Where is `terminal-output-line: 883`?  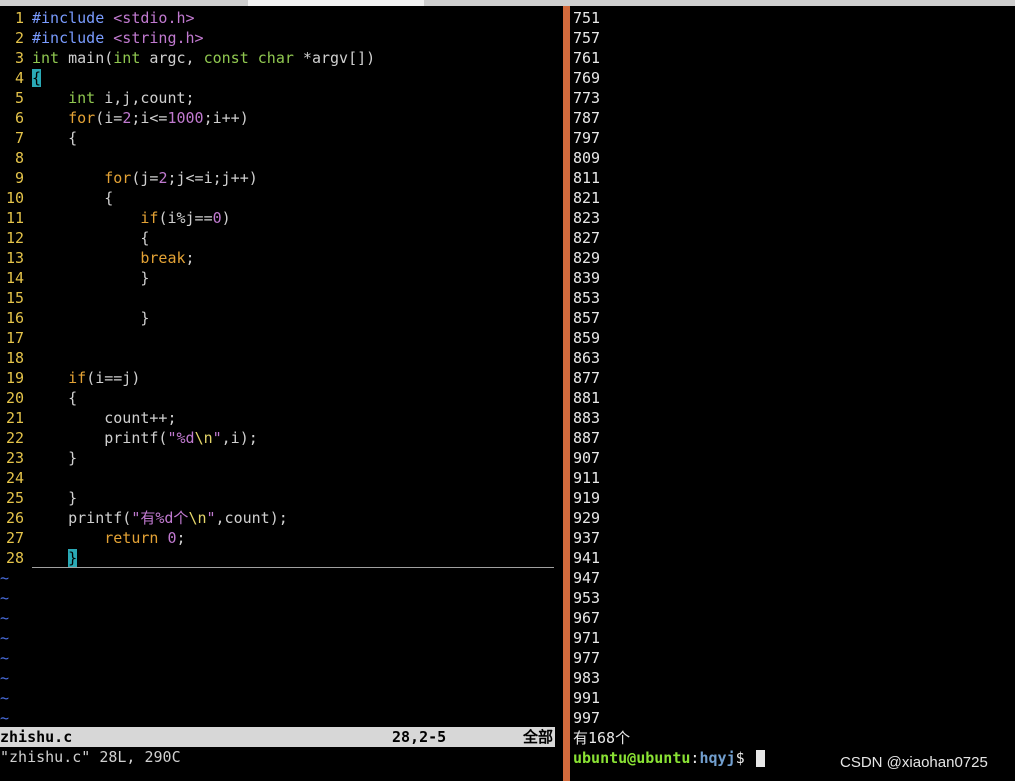 terminal-output-line: 883 is located at coordinates (587, 418).